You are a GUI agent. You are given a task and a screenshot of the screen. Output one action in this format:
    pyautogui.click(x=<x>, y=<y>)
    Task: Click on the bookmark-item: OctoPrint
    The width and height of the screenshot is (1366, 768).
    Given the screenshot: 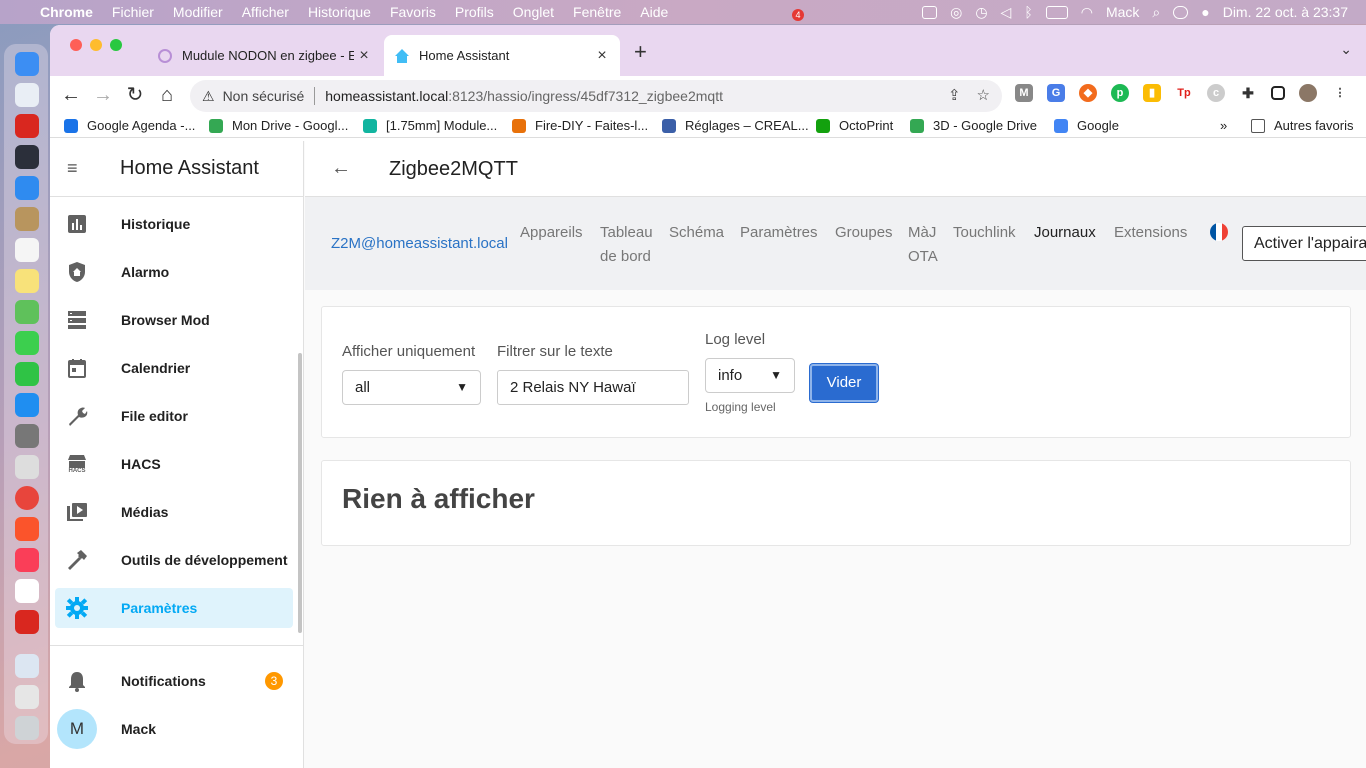 What is the action you would take?
    pyautogui.click(x=854, y=125)
    